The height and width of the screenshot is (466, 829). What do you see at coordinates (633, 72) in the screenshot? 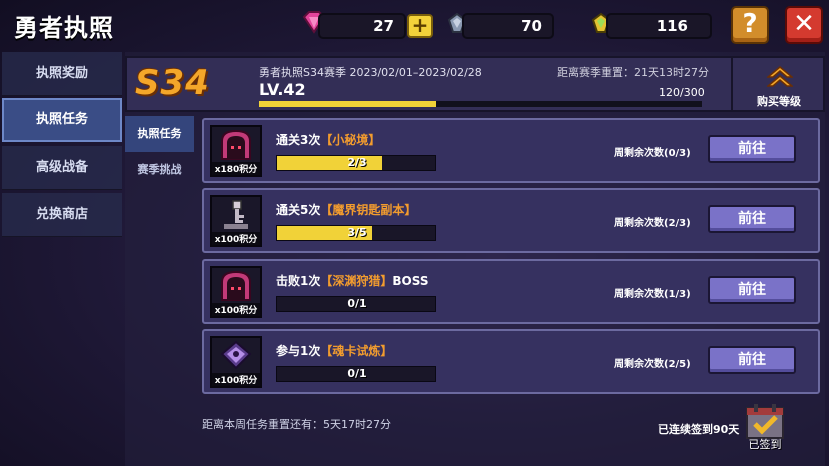
I see `season-countdown: 距离赛季重置：21天13时27分` at bounding box center [633, 72].